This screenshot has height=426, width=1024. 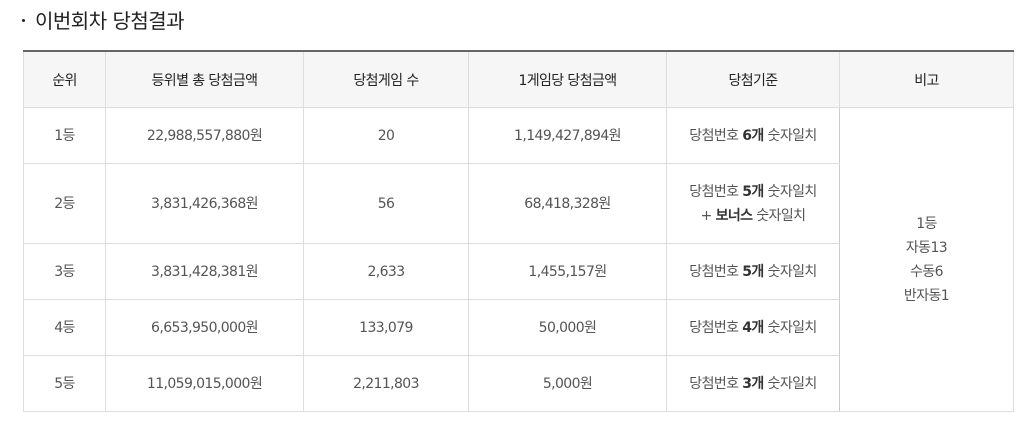 What do you see at coordinates (567, 135) in the screenshot?
I see `prize-per-game-cell: 1,149,427,894원` at bounding box center [567, 135].